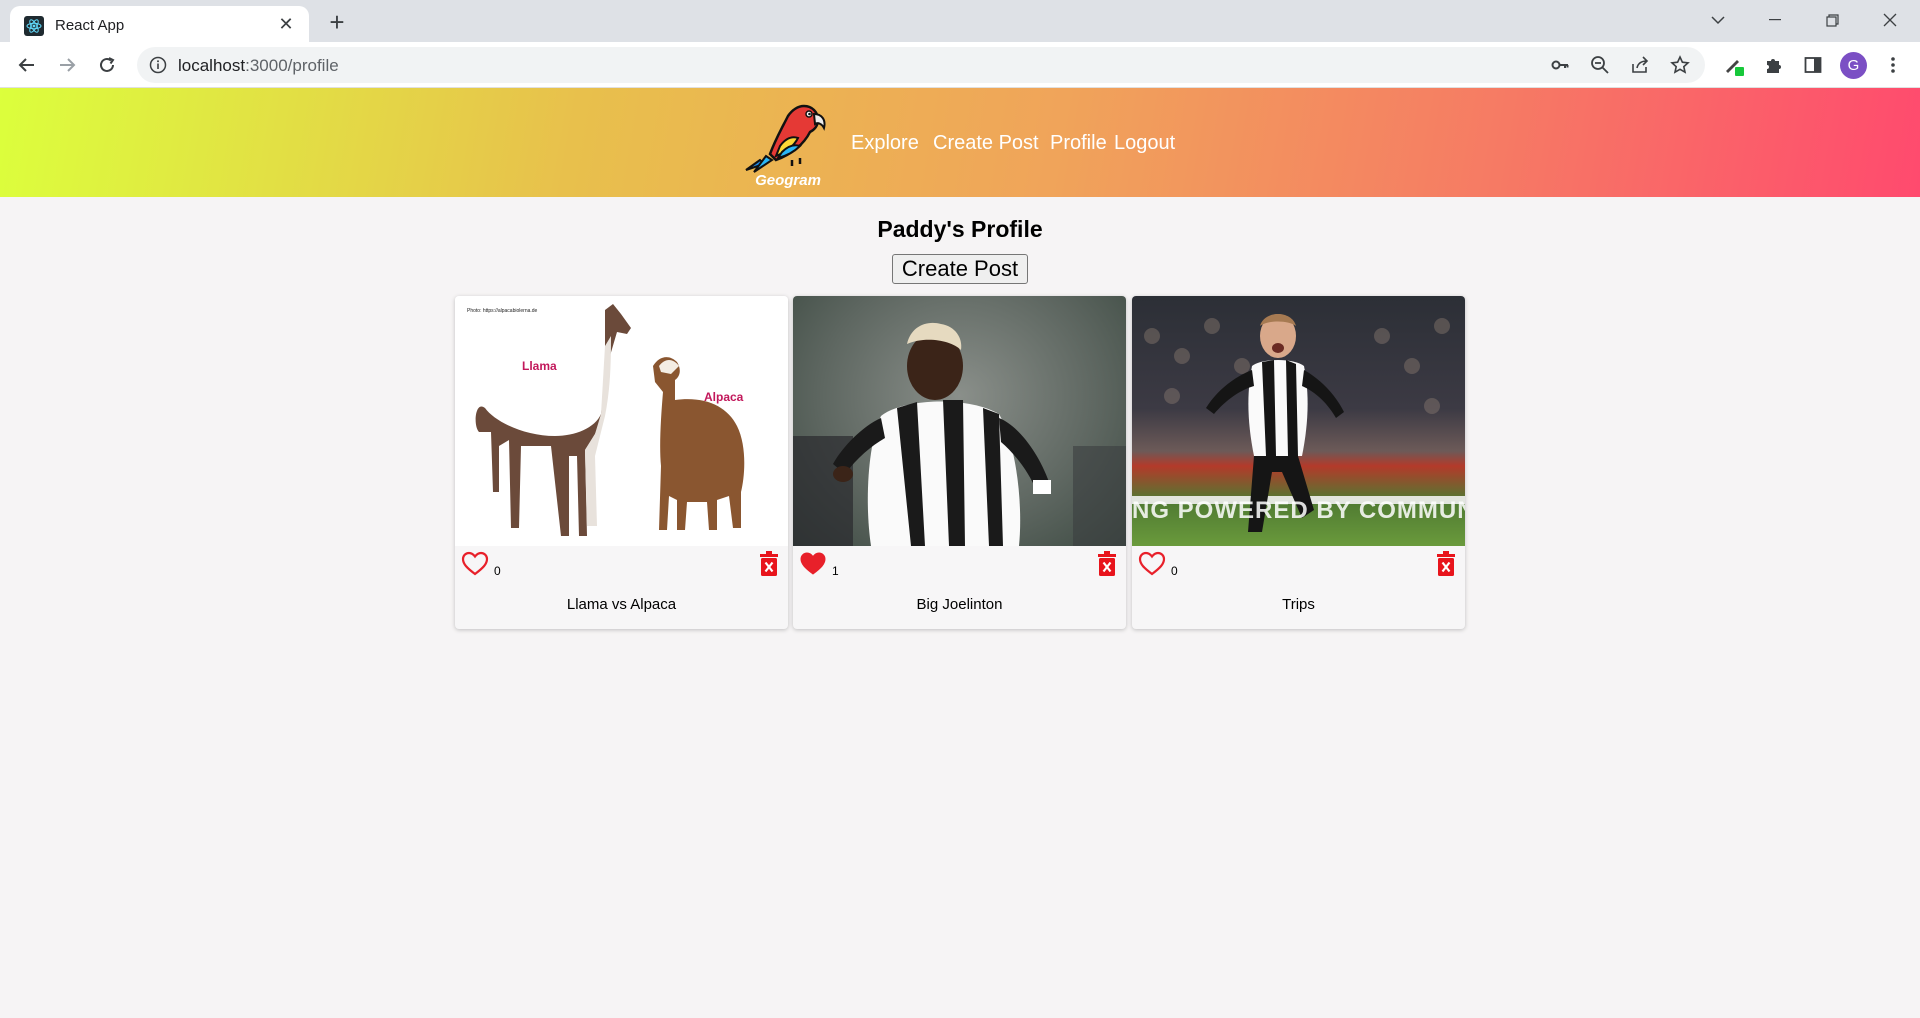 This screenshot has width=1920, height=1018. Describe the element at coordinates (1734, 65) in the screenshot. I see `extension-pen-icon` at that location.